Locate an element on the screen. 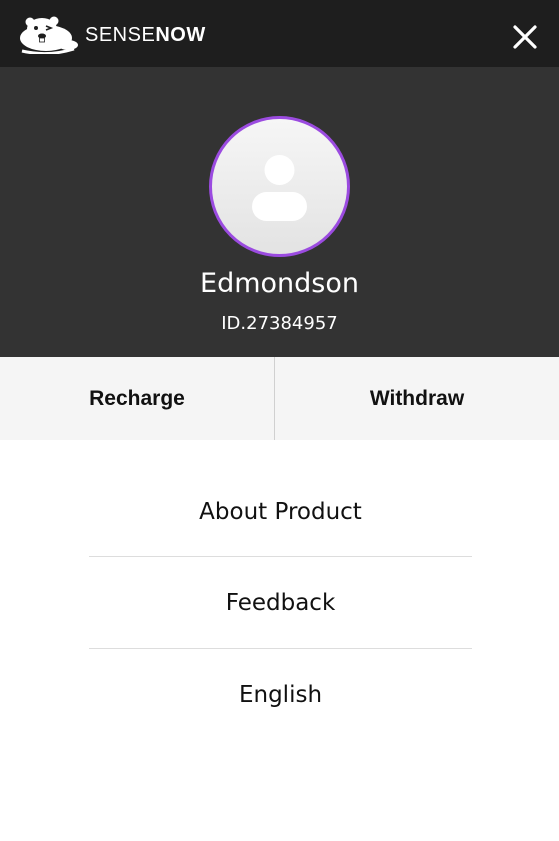 The width and height of the screenshot is (559, 841). avatar is located at coordinates (279, 186).